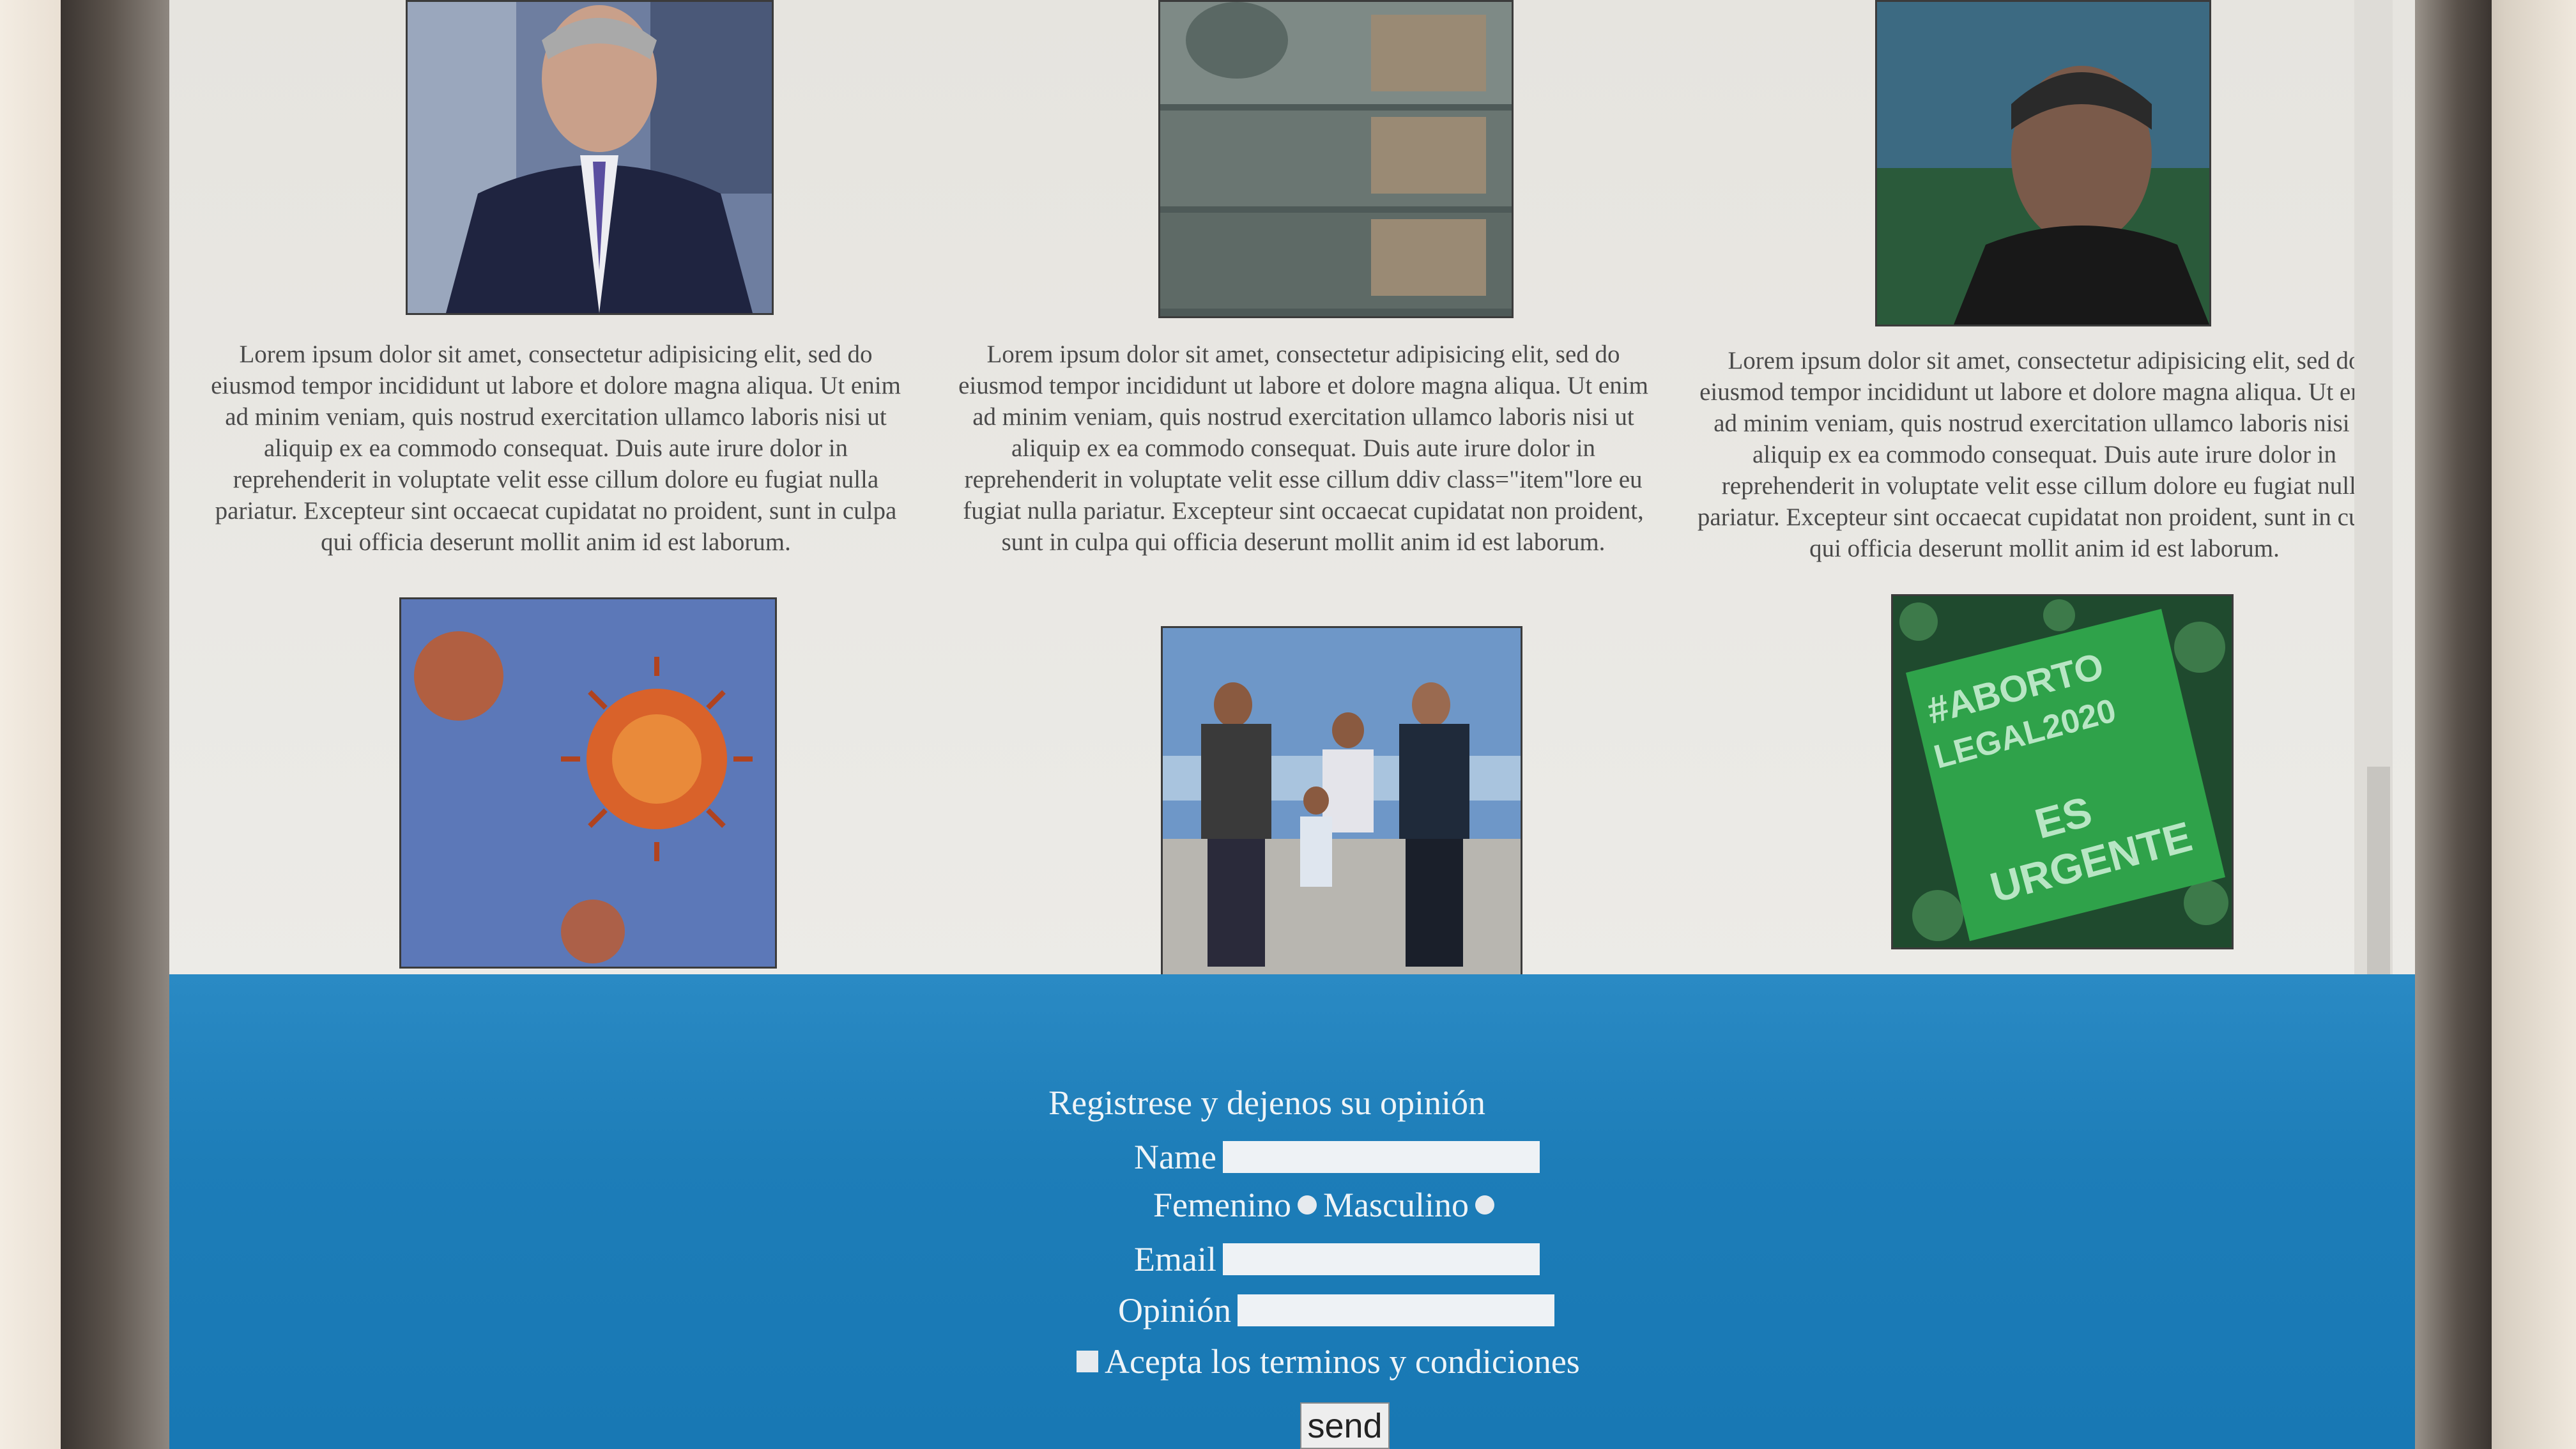 This screenshot has width=2576, height=1449. Describe the element at coordinates (115, 724) in the screenshot. I see `monitor-bezel-left` at that location.